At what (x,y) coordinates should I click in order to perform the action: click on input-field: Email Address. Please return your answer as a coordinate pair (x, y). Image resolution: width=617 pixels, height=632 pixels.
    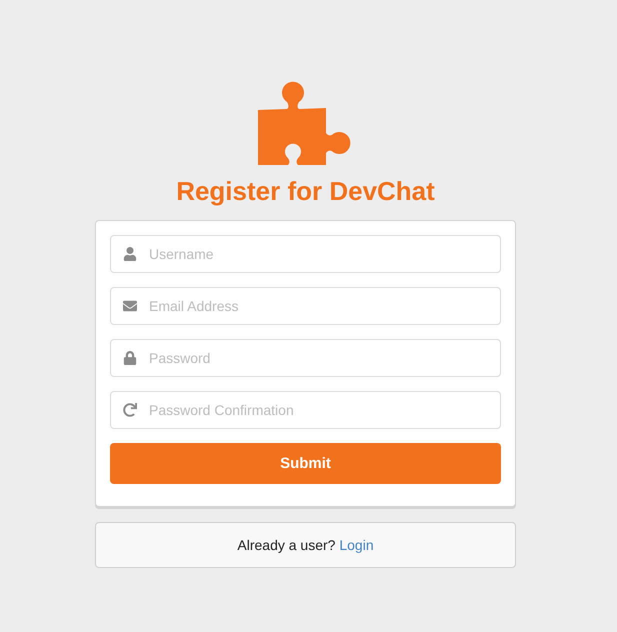
    Looking at the image, I should click on (305, 306).